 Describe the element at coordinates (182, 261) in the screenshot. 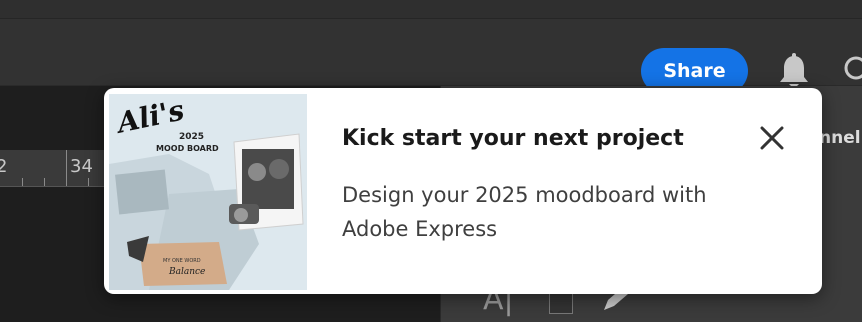

I see `thumbnail-word-label: MY ONE WORD` at that location.